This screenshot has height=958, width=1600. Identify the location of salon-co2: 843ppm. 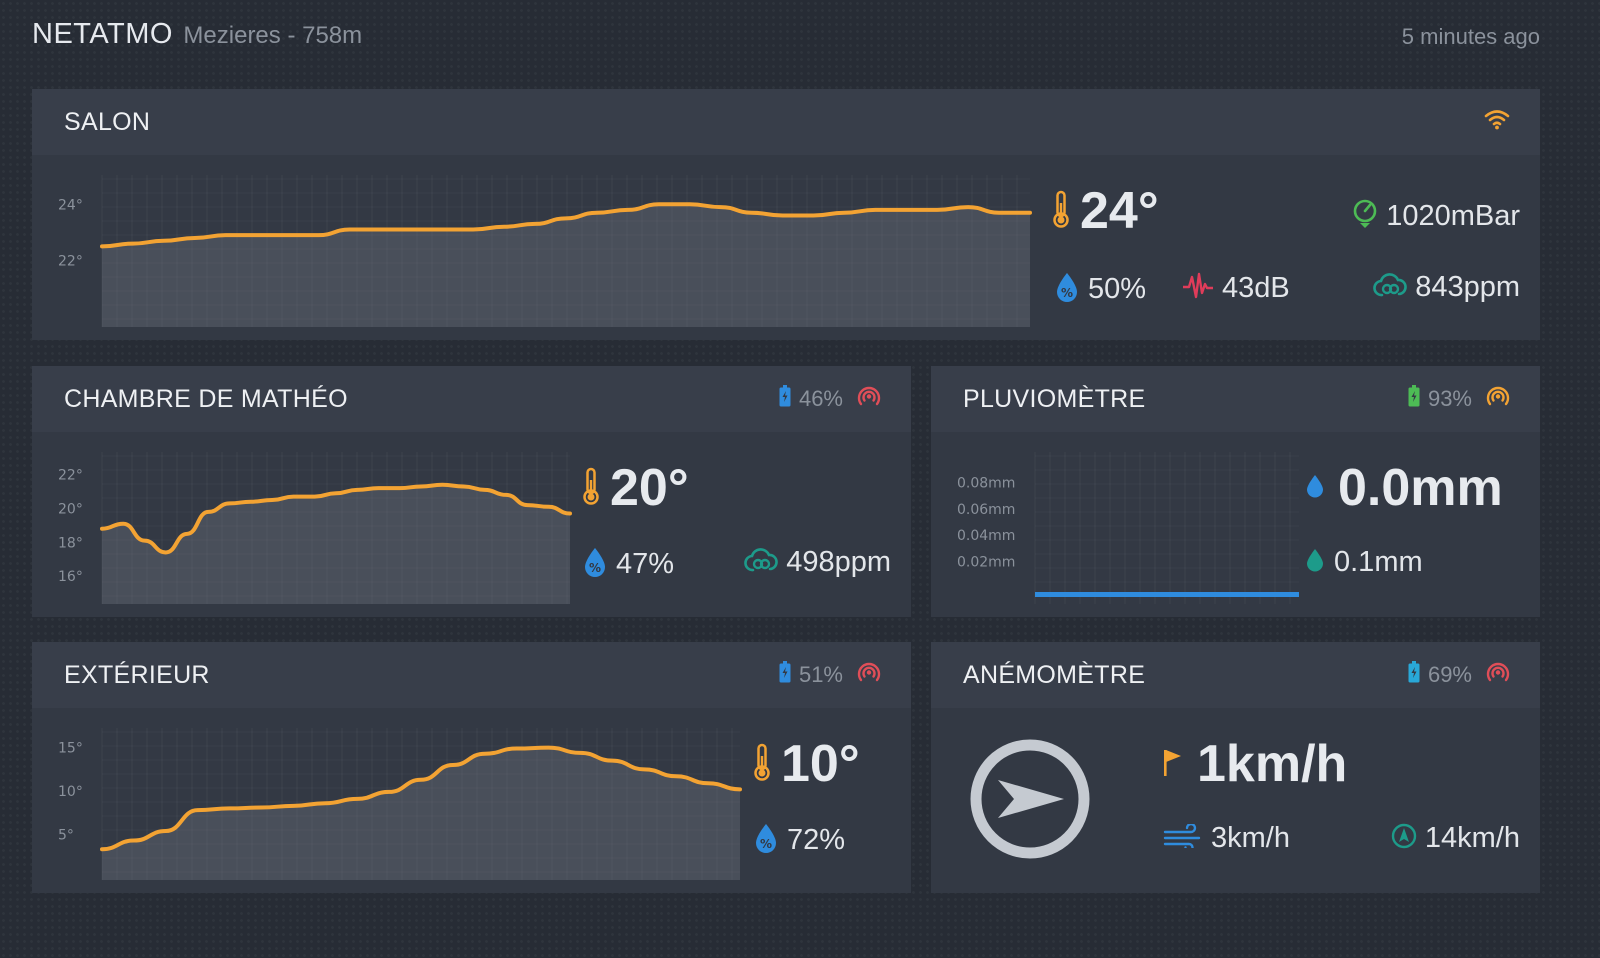
(1446, 287).